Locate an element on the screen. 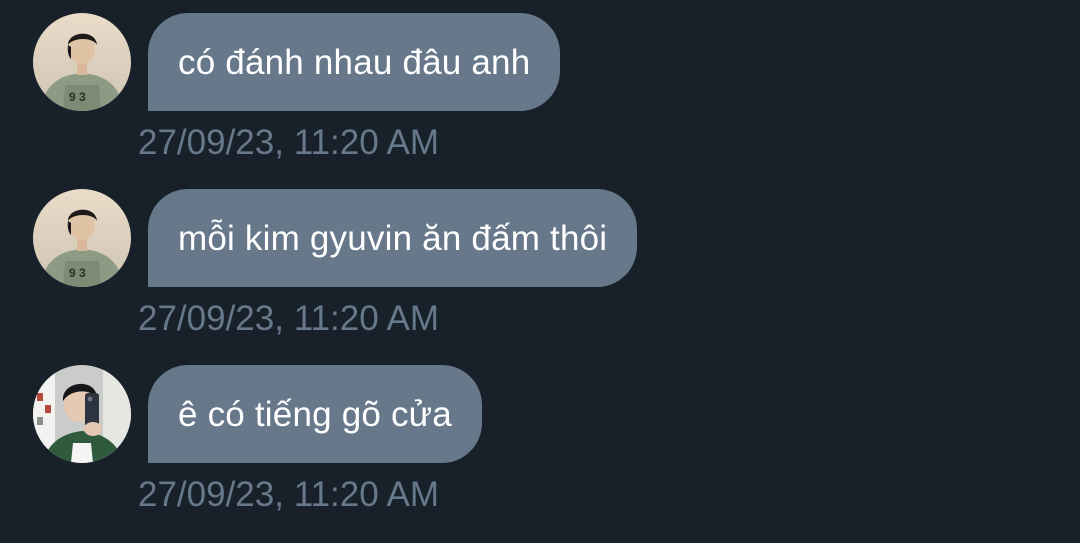 Image resolution: width=1080 pixels, height=543 pixels. message-text: ê có tiếng gõ cửa is located at coordinates (315, 414).